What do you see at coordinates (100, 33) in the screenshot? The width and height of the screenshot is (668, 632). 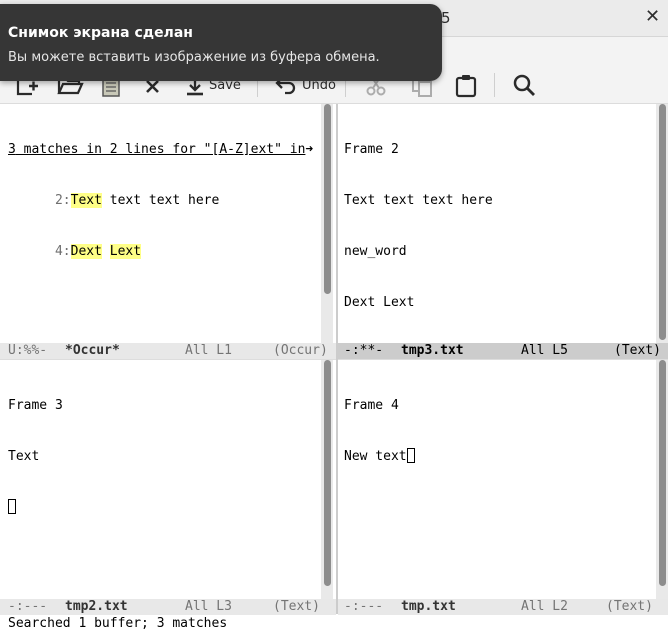 I see `notification-title: Снимок экрана сделан` at bounding box center [100, 33].